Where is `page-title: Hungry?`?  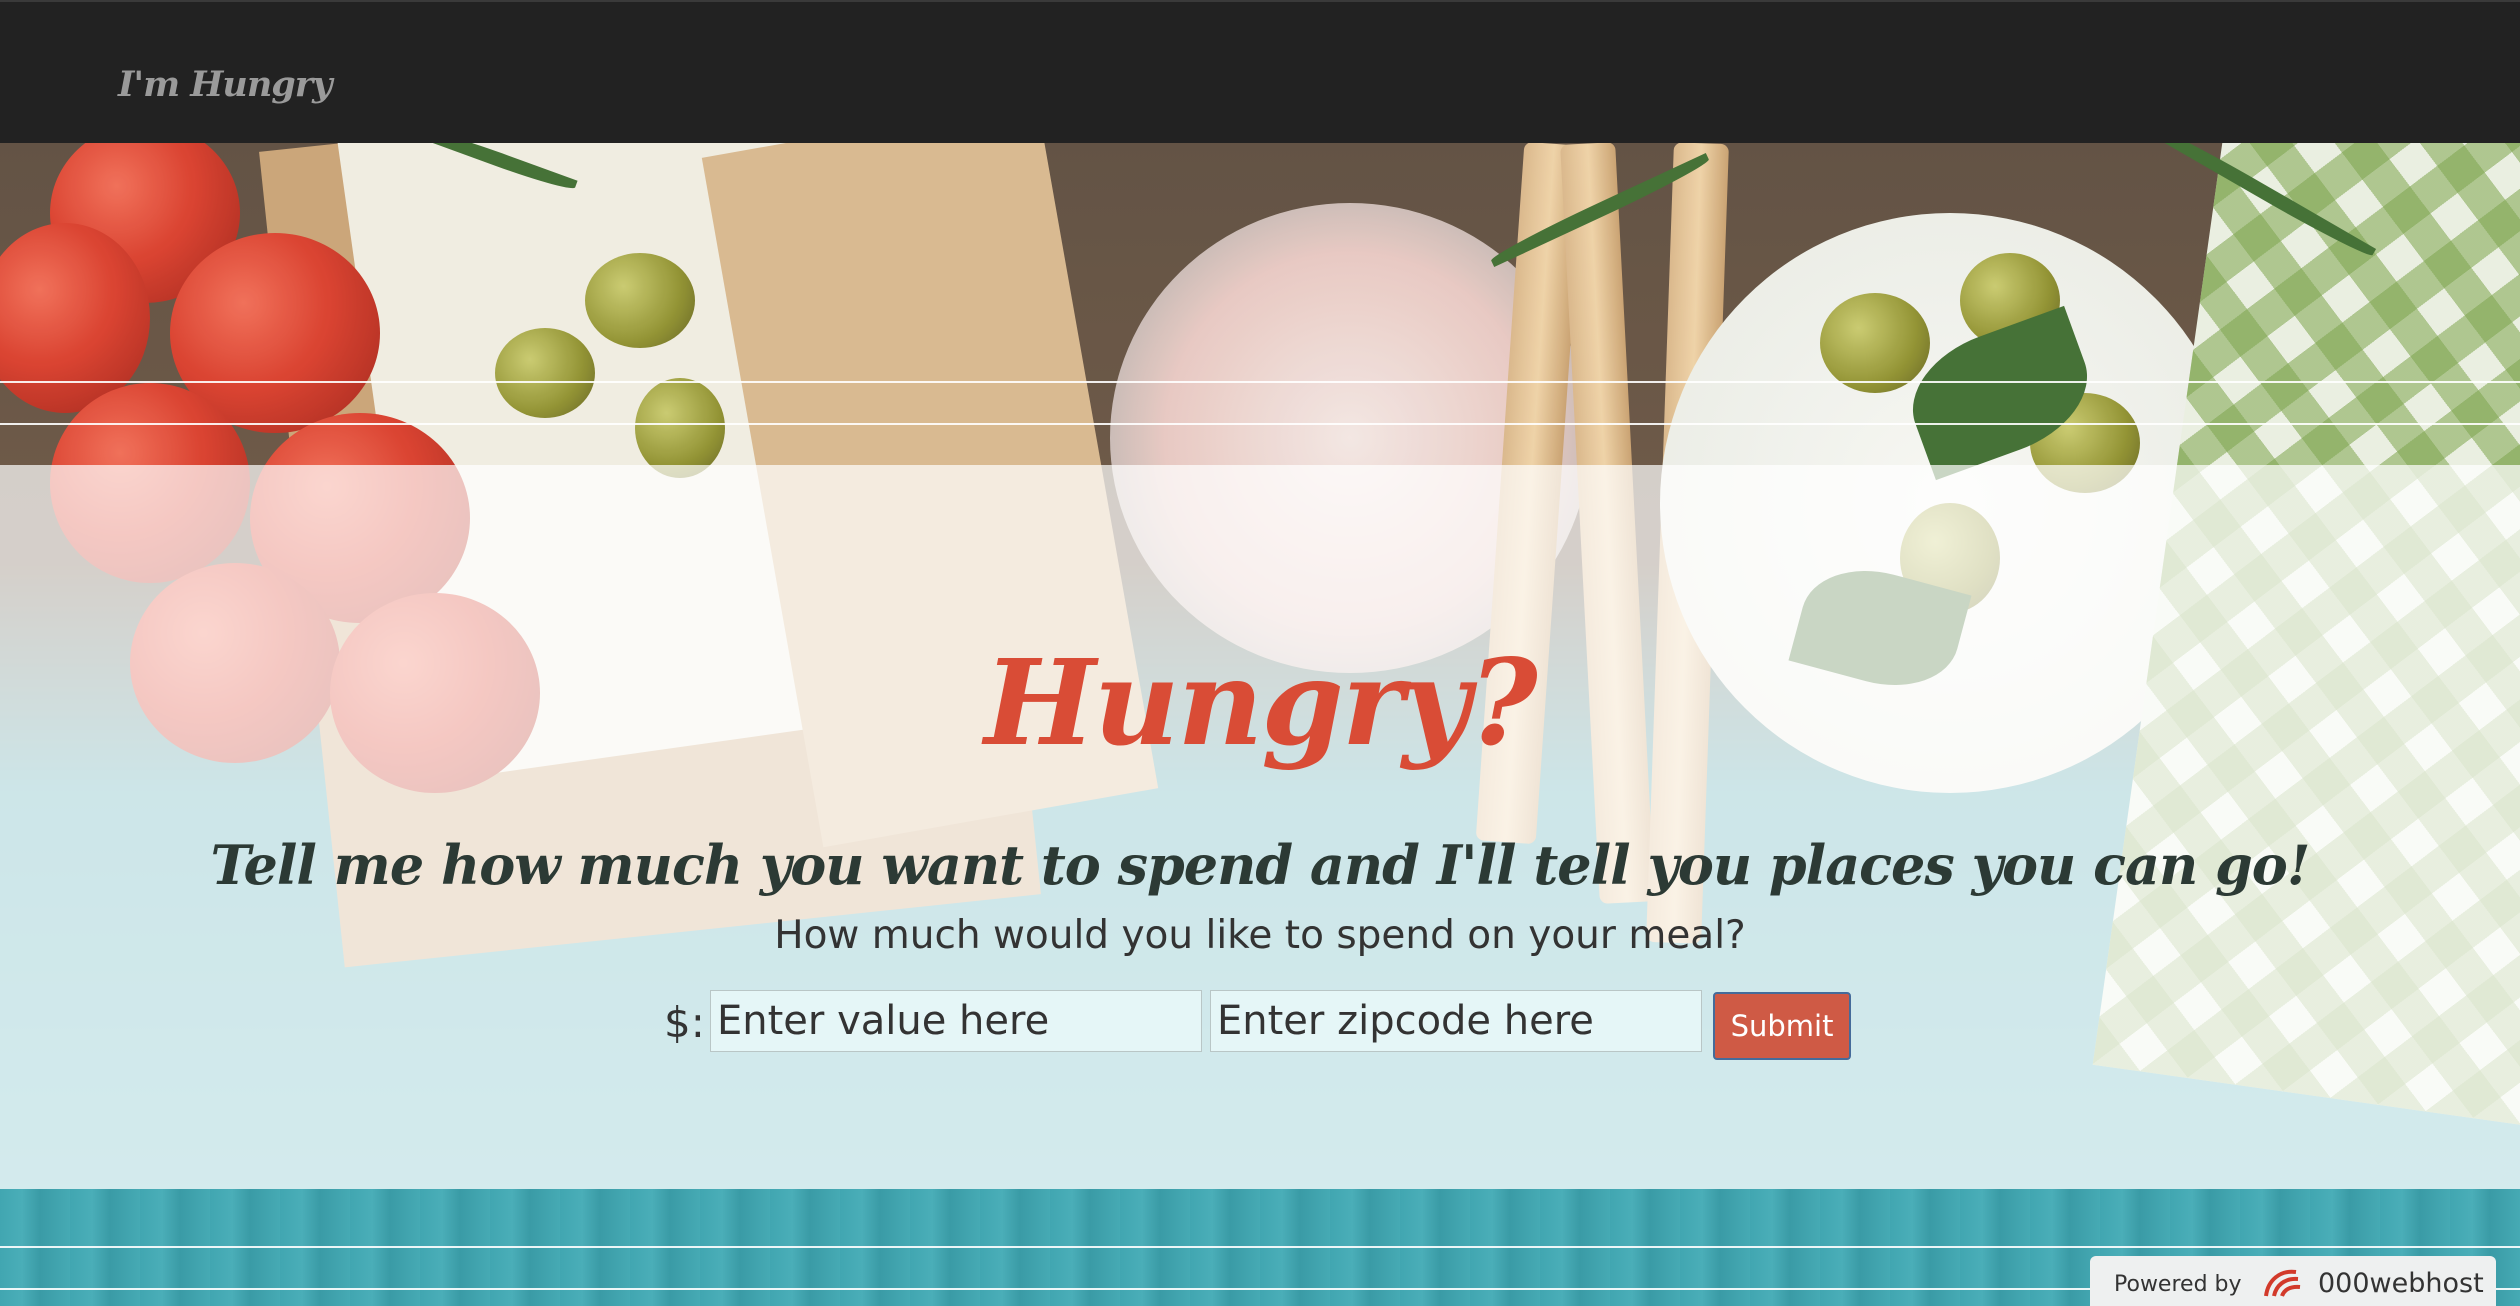 page-title: Hungry? is located at coordinates (1260, 702).